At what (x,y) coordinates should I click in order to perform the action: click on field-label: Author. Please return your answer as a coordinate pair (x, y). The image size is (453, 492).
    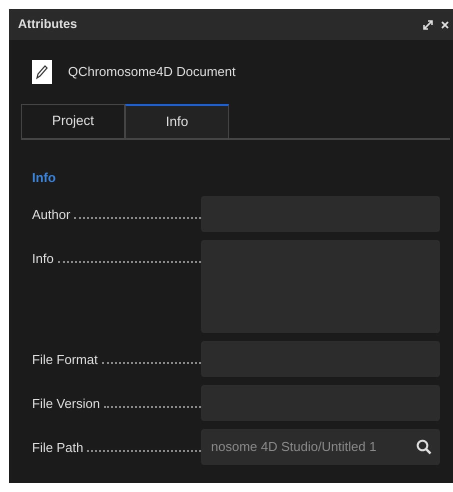
    Looking at the image, I should click on (51, 215).